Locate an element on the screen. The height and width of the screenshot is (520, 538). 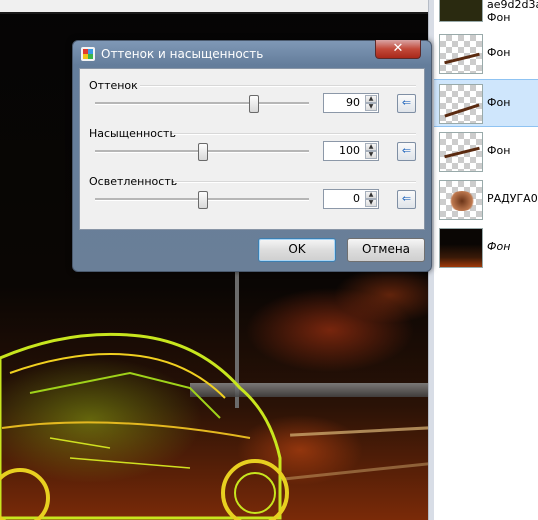
lightness-slider-thumb is located at coordinates (203, 200).